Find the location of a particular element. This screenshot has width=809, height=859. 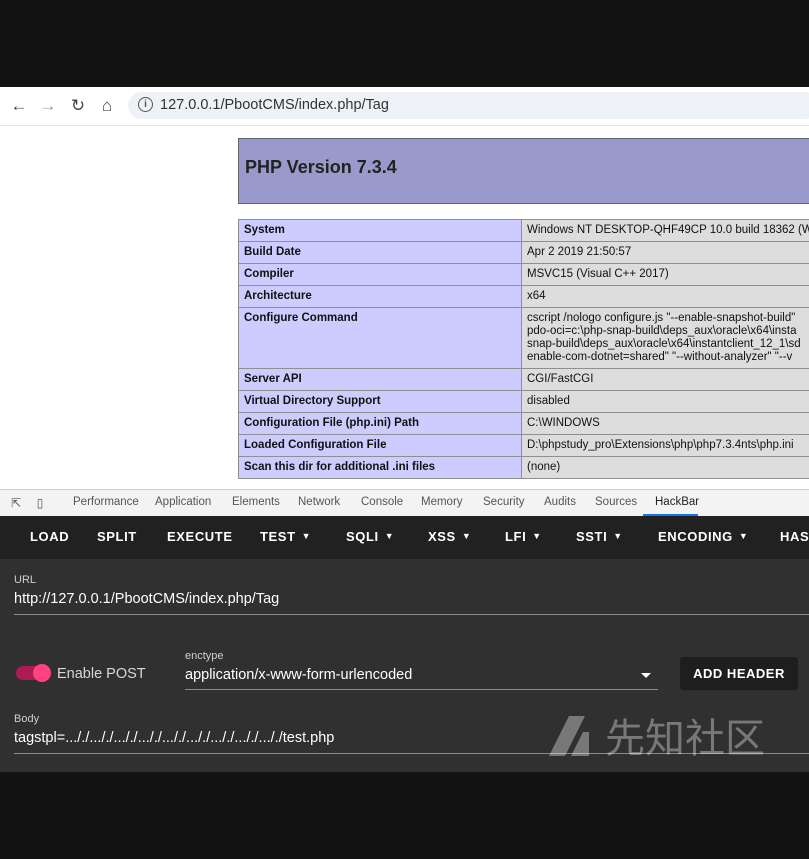

tab-performance: Performance is located at coordinates (106, 502).